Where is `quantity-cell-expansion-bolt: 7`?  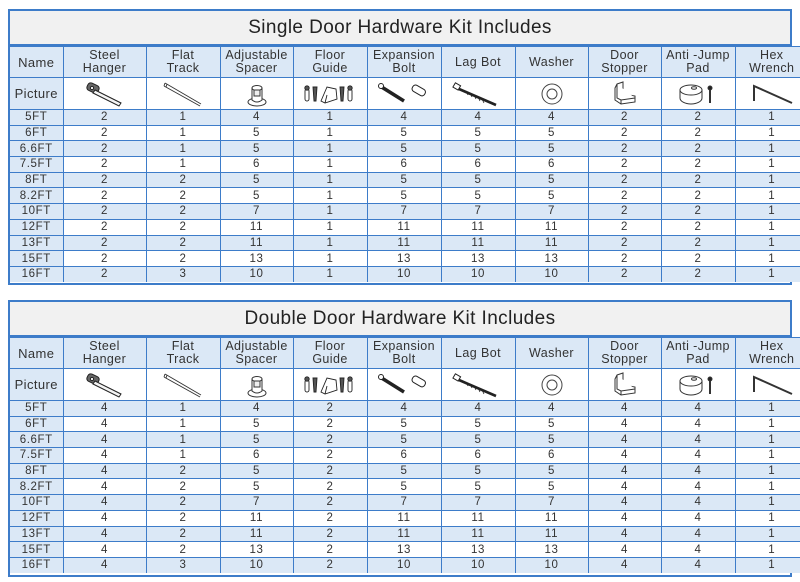
quantity-cell-expansion-bolt: 7 is located at coordinates (404, 211).